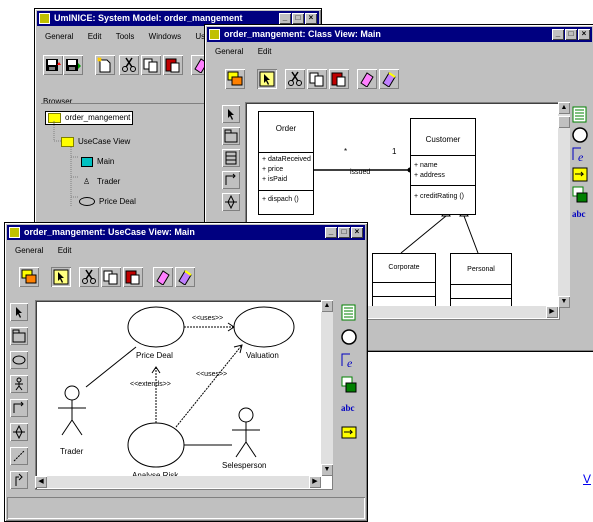  I want to click on actor-salesperson-label: Selesperson, so click(244, 465).